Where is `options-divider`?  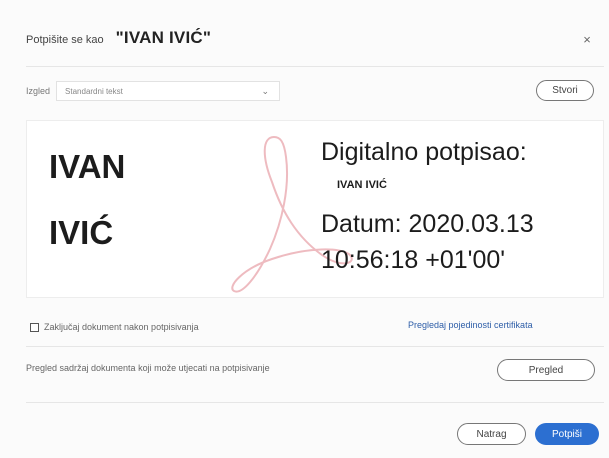
options-divider is located at coordinates (315, 346).